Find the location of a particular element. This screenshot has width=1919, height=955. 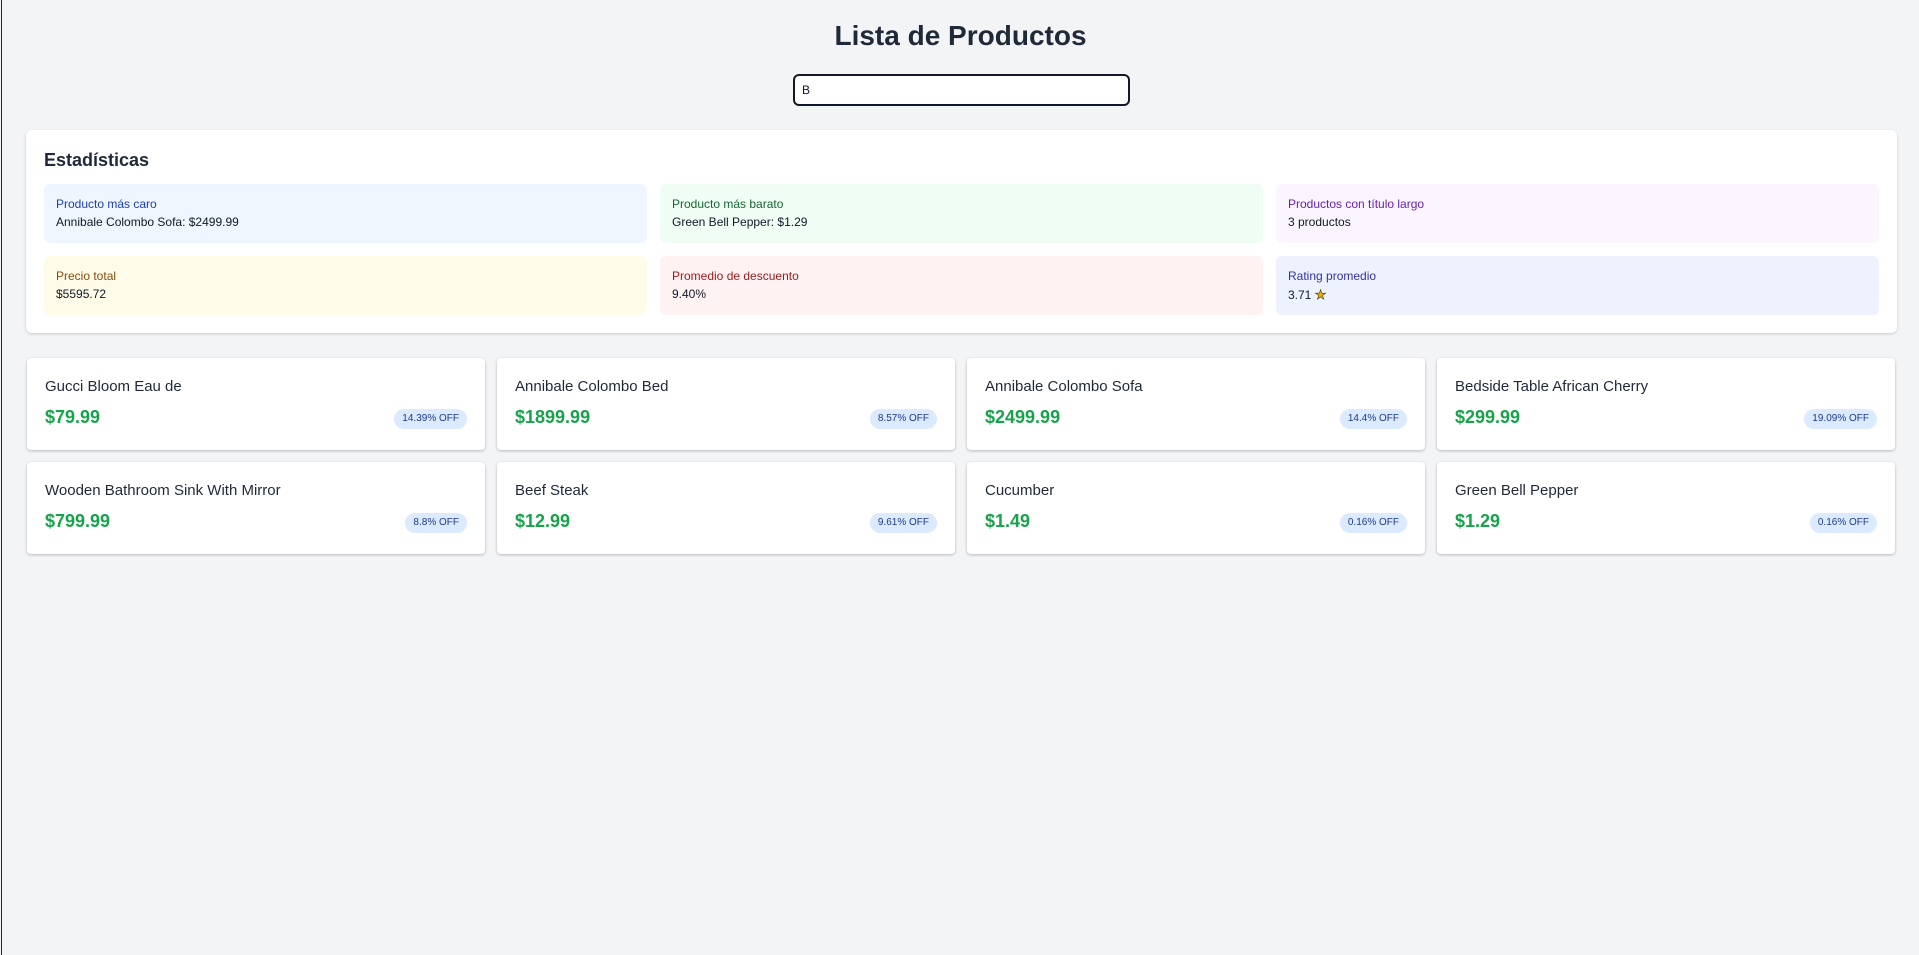

product-name: Annibale Colombo Bed is located at coordinates (592, 386).